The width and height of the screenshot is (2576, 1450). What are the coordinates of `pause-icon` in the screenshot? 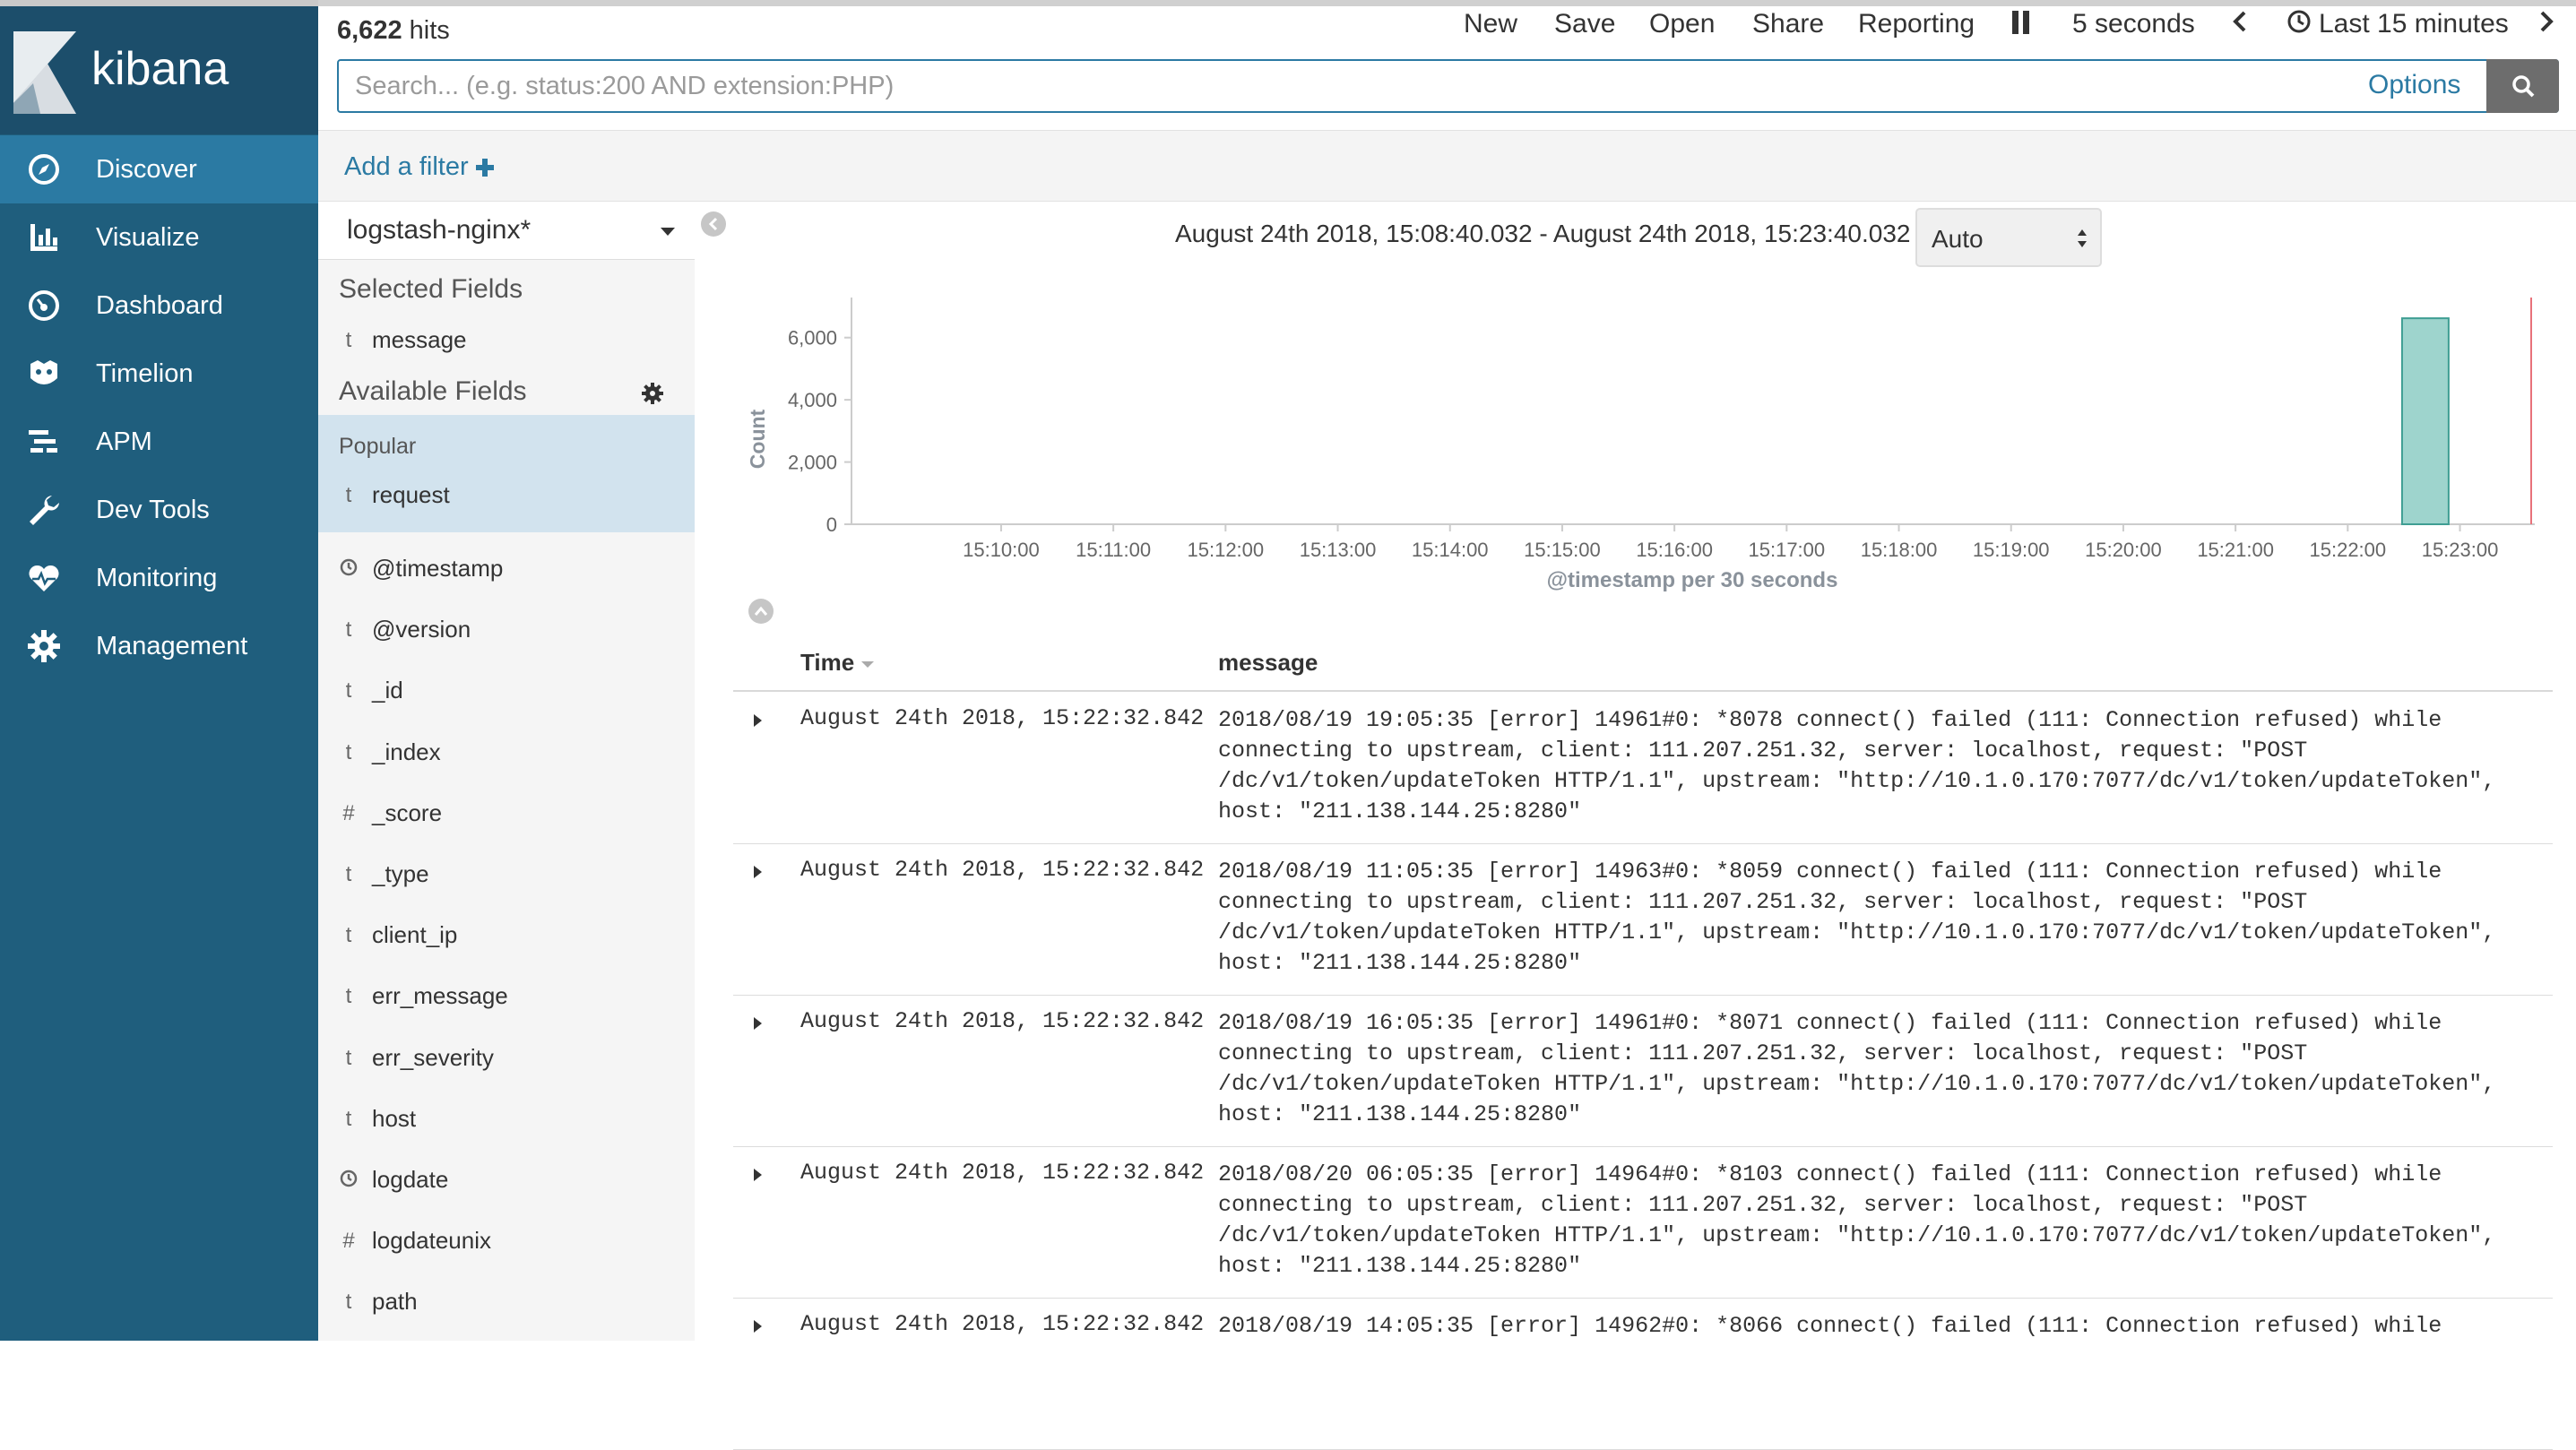 It's located at (2021, 22).